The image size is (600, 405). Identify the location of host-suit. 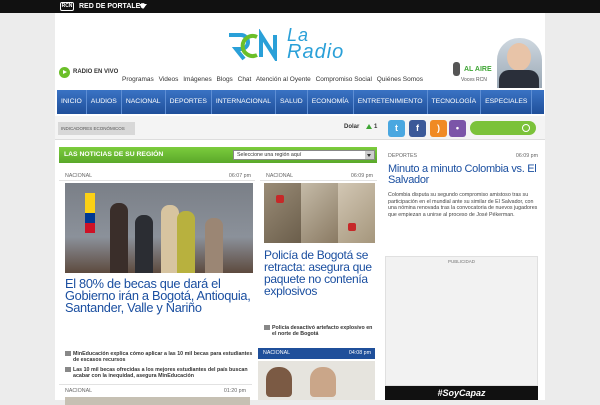
(519, 79).